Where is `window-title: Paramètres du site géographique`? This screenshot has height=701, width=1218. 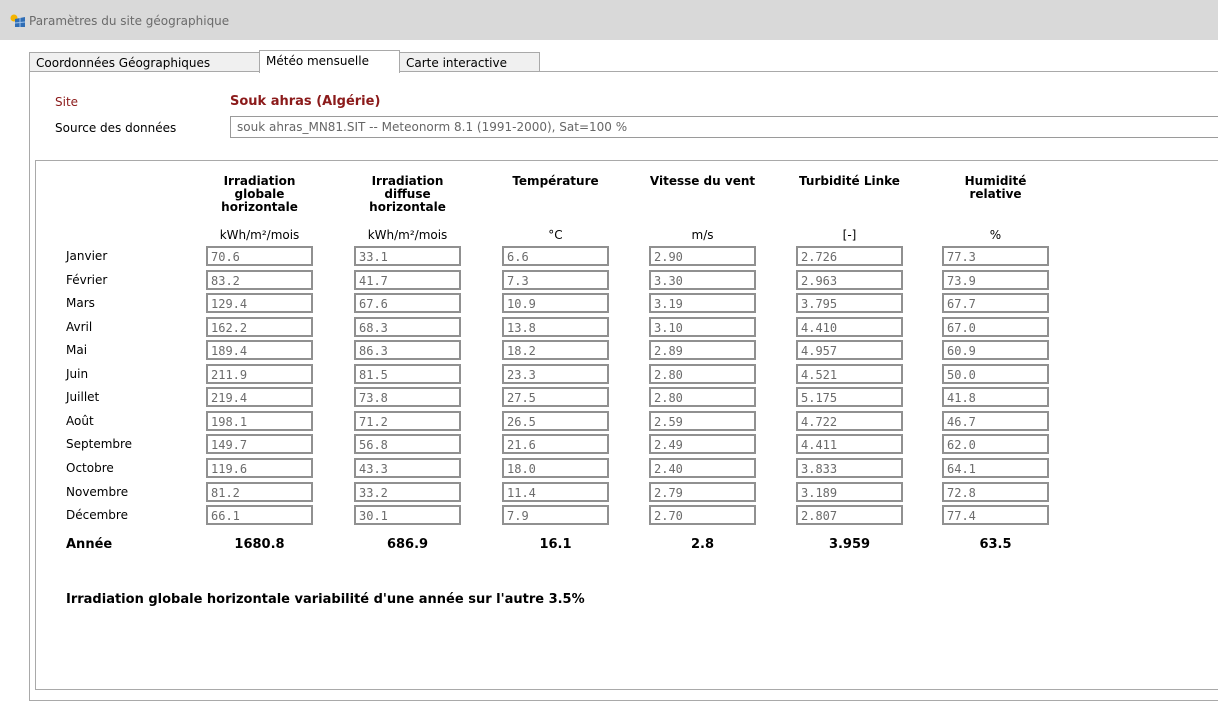
window-title: Paramètres du site géographique is located at coordinates (129, 21).